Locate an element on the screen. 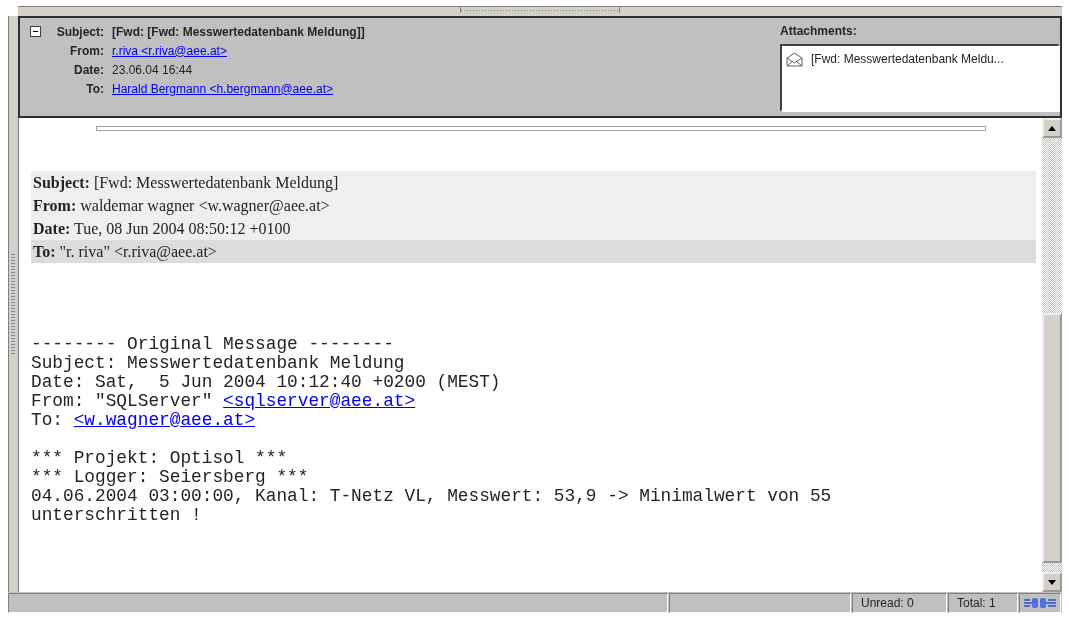 The width and height of the screenshot is (1069, 621). field-label: Subject: is located at coordinates (80, 32).